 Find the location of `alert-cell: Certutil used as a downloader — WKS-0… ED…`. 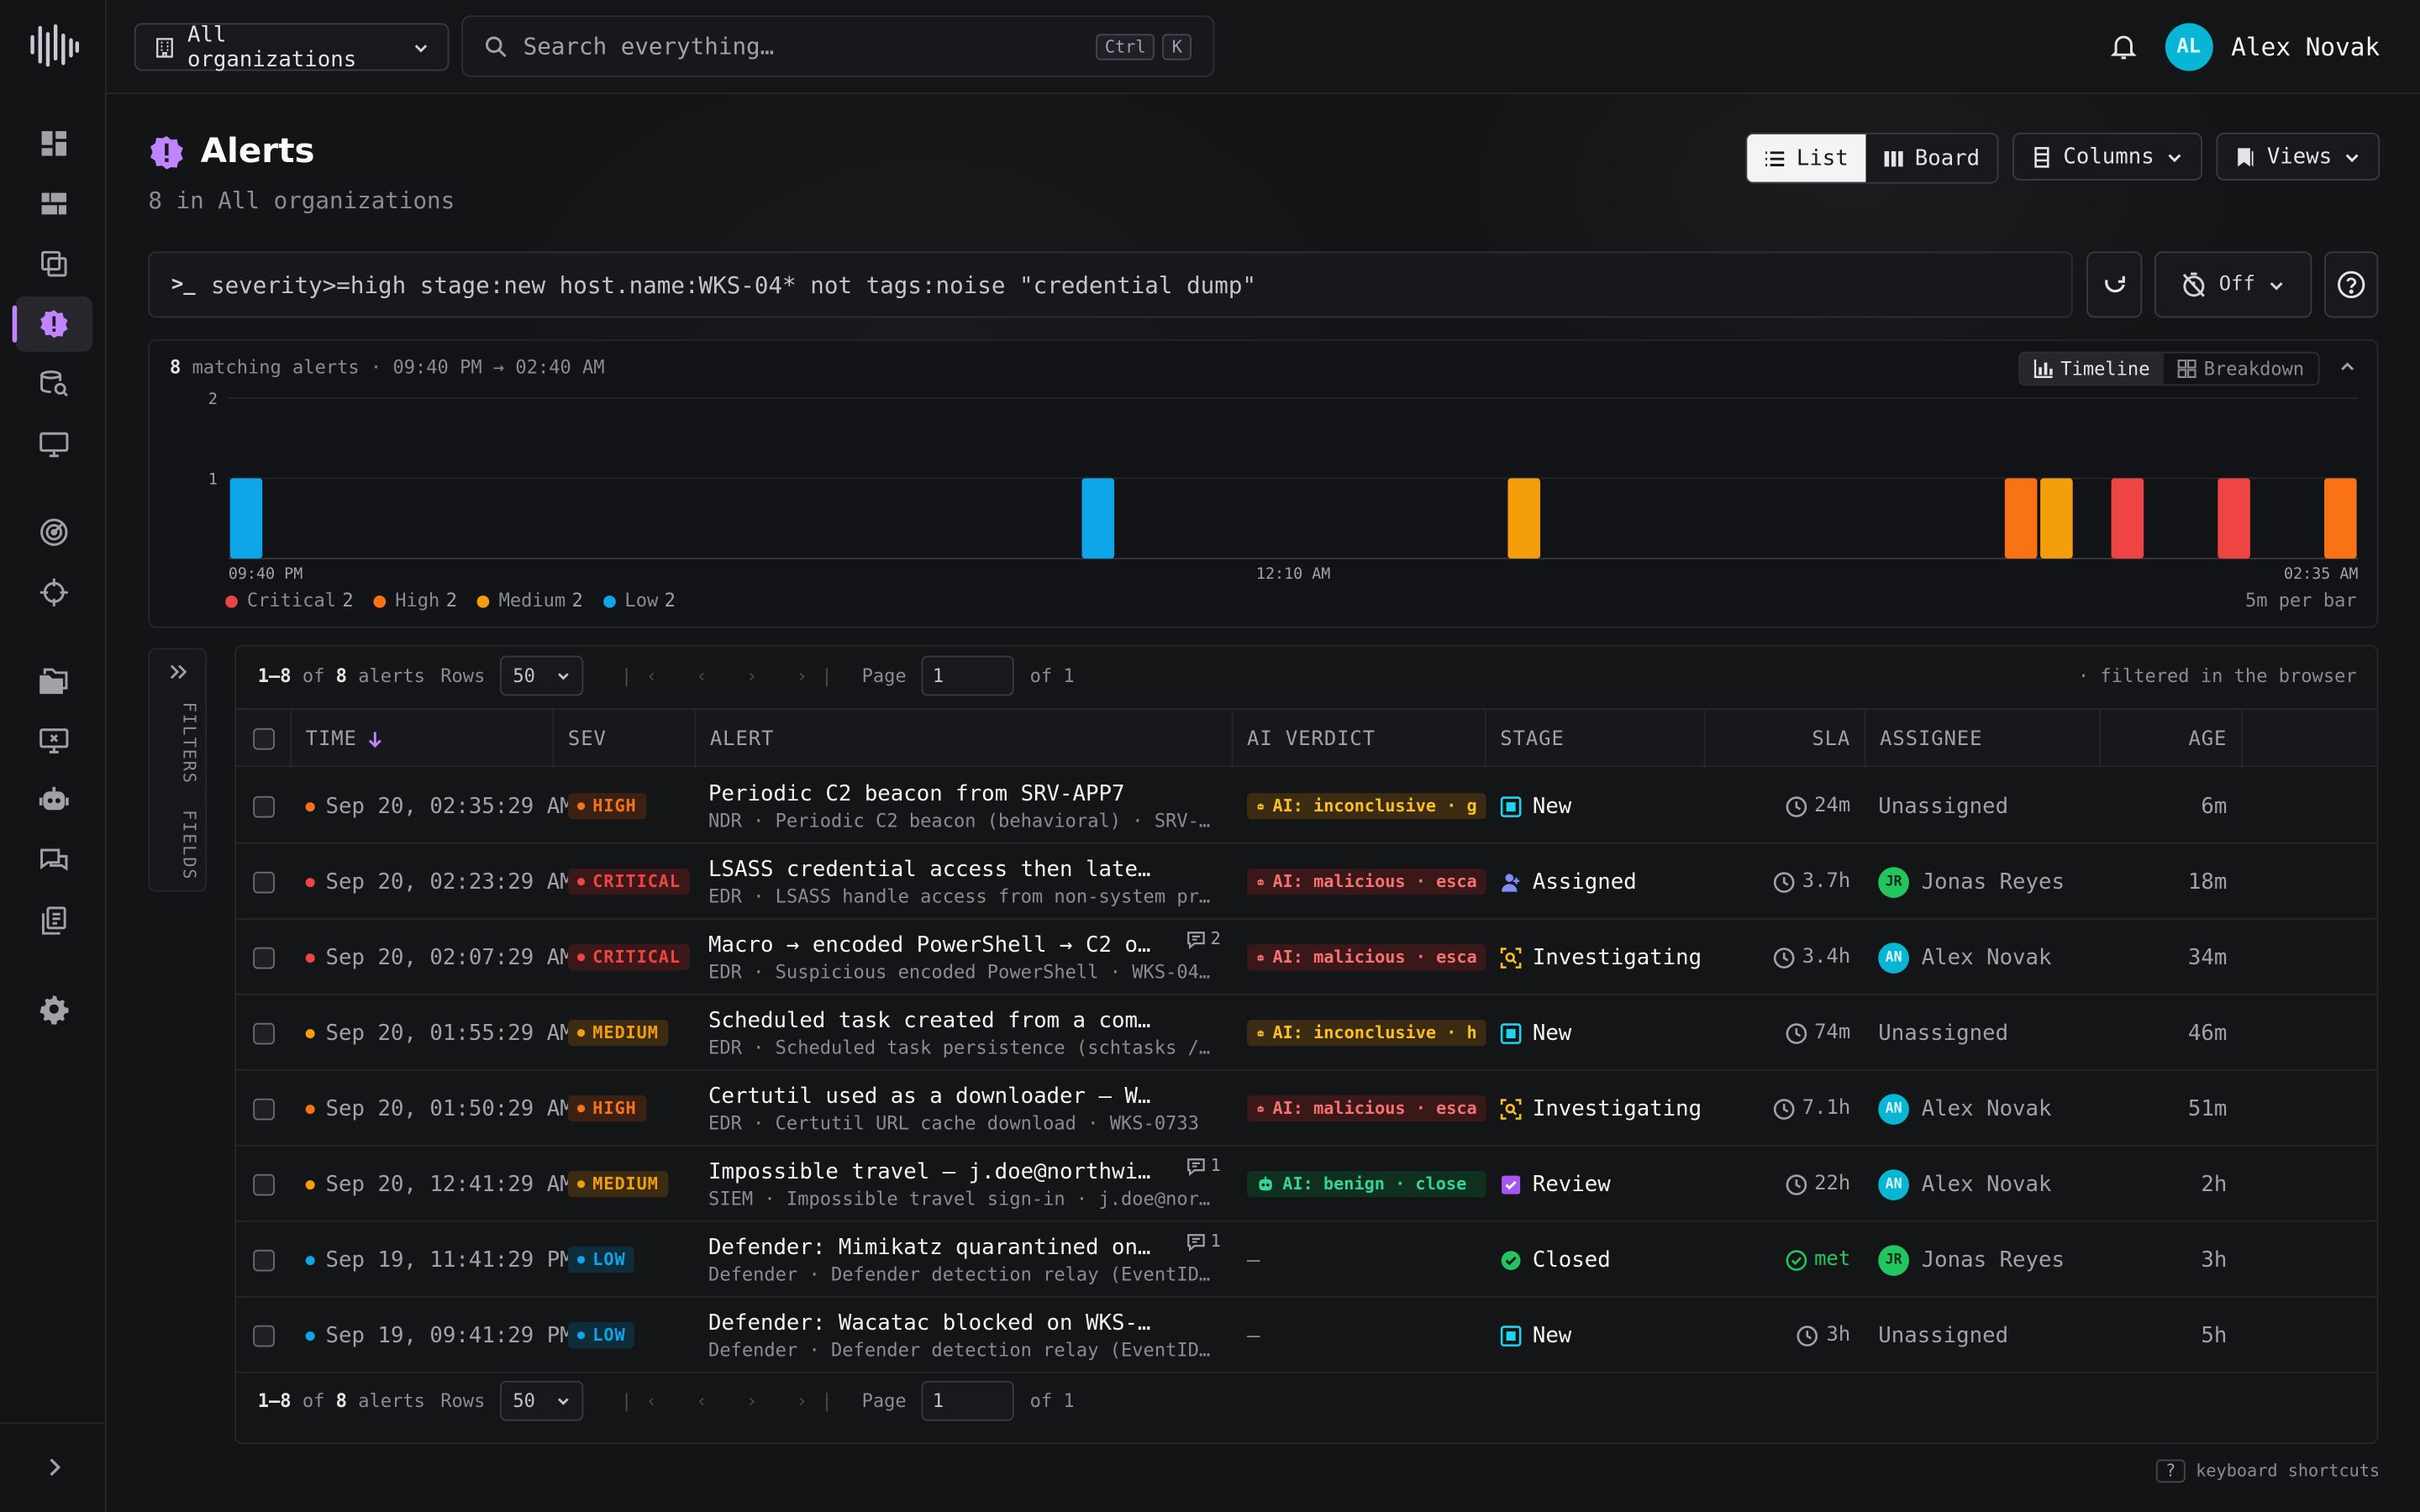

alert-cell: Certutil used as a downloader — WKS-0… ED… is located at coordinates (964, 1109).